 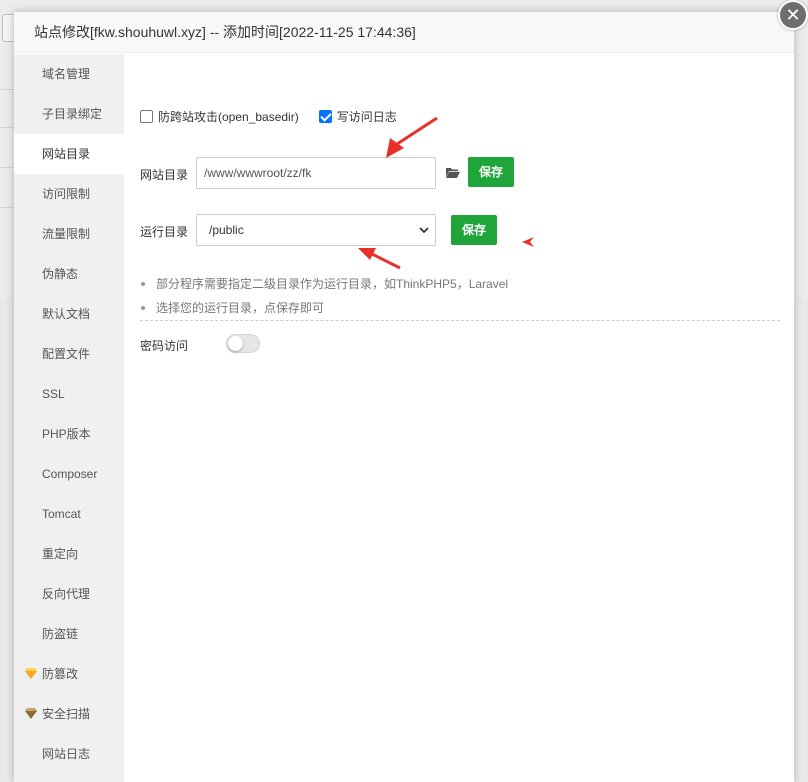 I want to click on sidebar-item-label: 默认文档, so click(x=66, y=314).